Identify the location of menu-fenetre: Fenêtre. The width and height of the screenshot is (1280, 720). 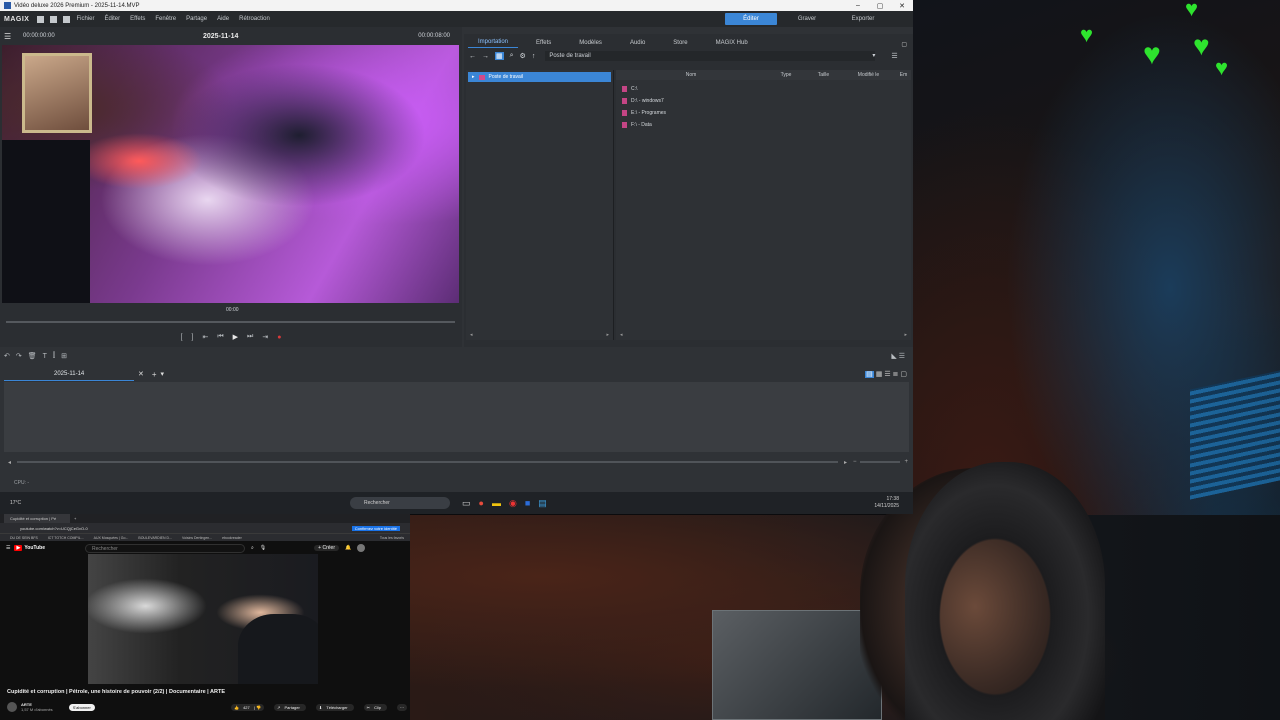
(165, 19).